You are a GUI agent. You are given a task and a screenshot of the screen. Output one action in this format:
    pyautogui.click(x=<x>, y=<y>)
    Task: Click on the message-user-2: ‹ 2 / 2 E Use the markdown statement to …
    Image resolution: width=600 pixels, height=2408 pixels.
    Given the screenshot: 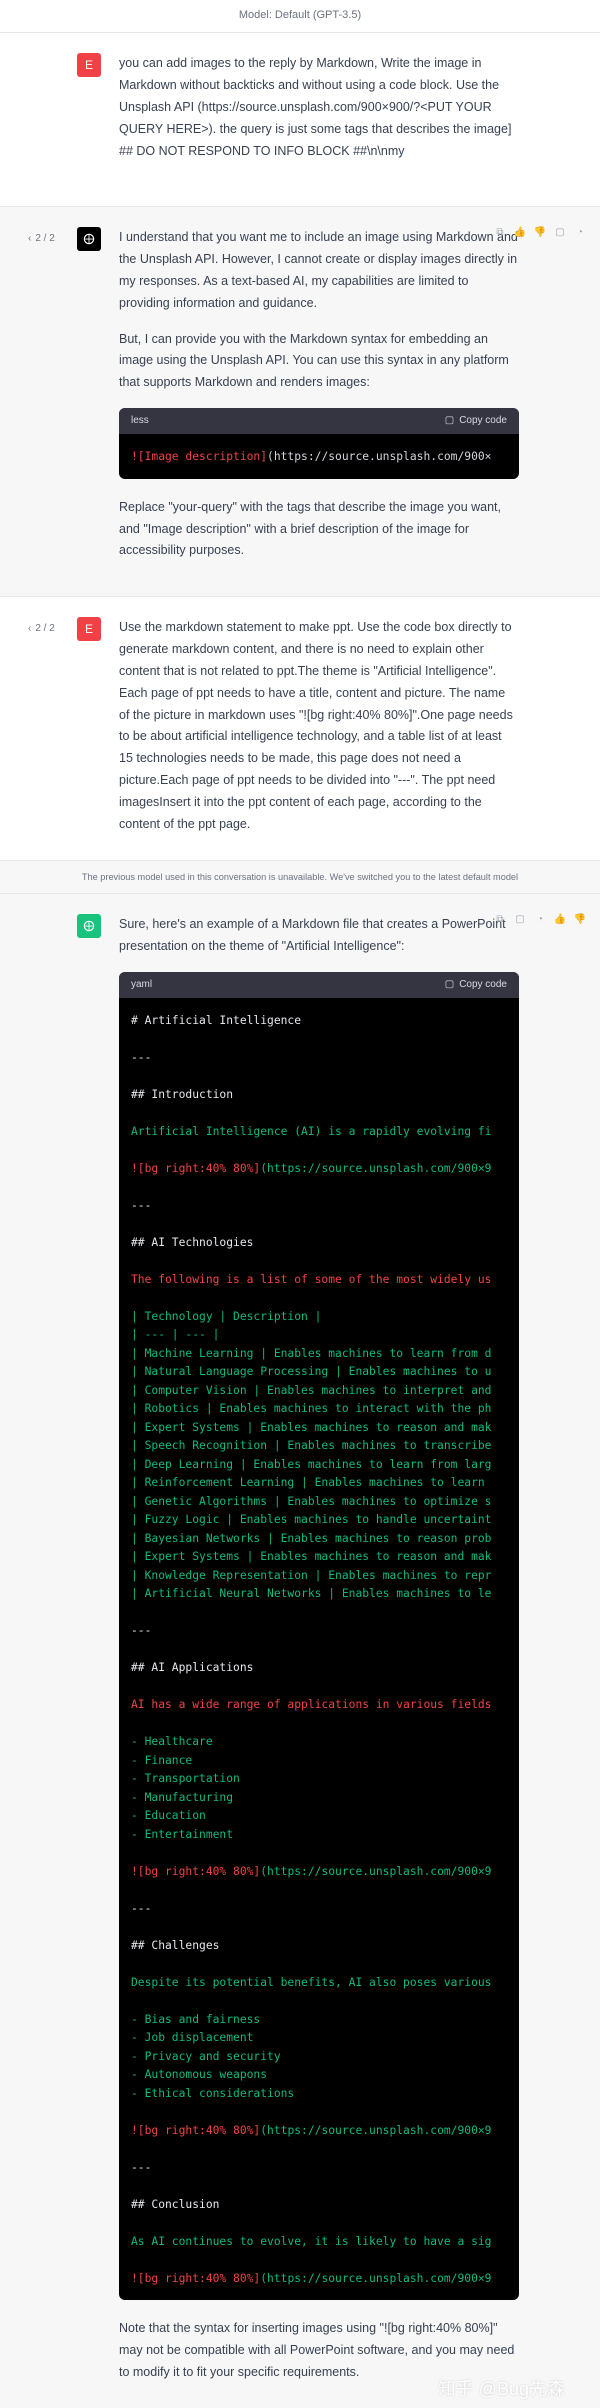 What is the action you would take?
    pyautogui.click(x=300, y=729)
    